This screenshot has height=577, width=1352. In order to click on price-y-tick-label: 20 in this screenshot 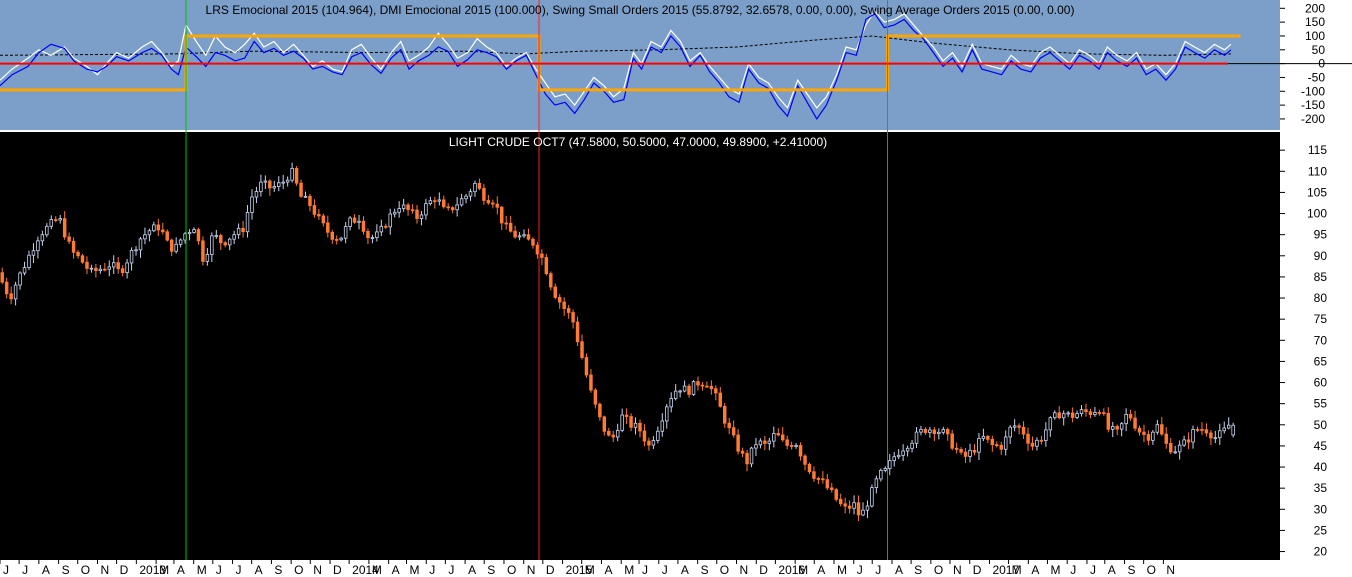, I will do `click(1321, 552)`.